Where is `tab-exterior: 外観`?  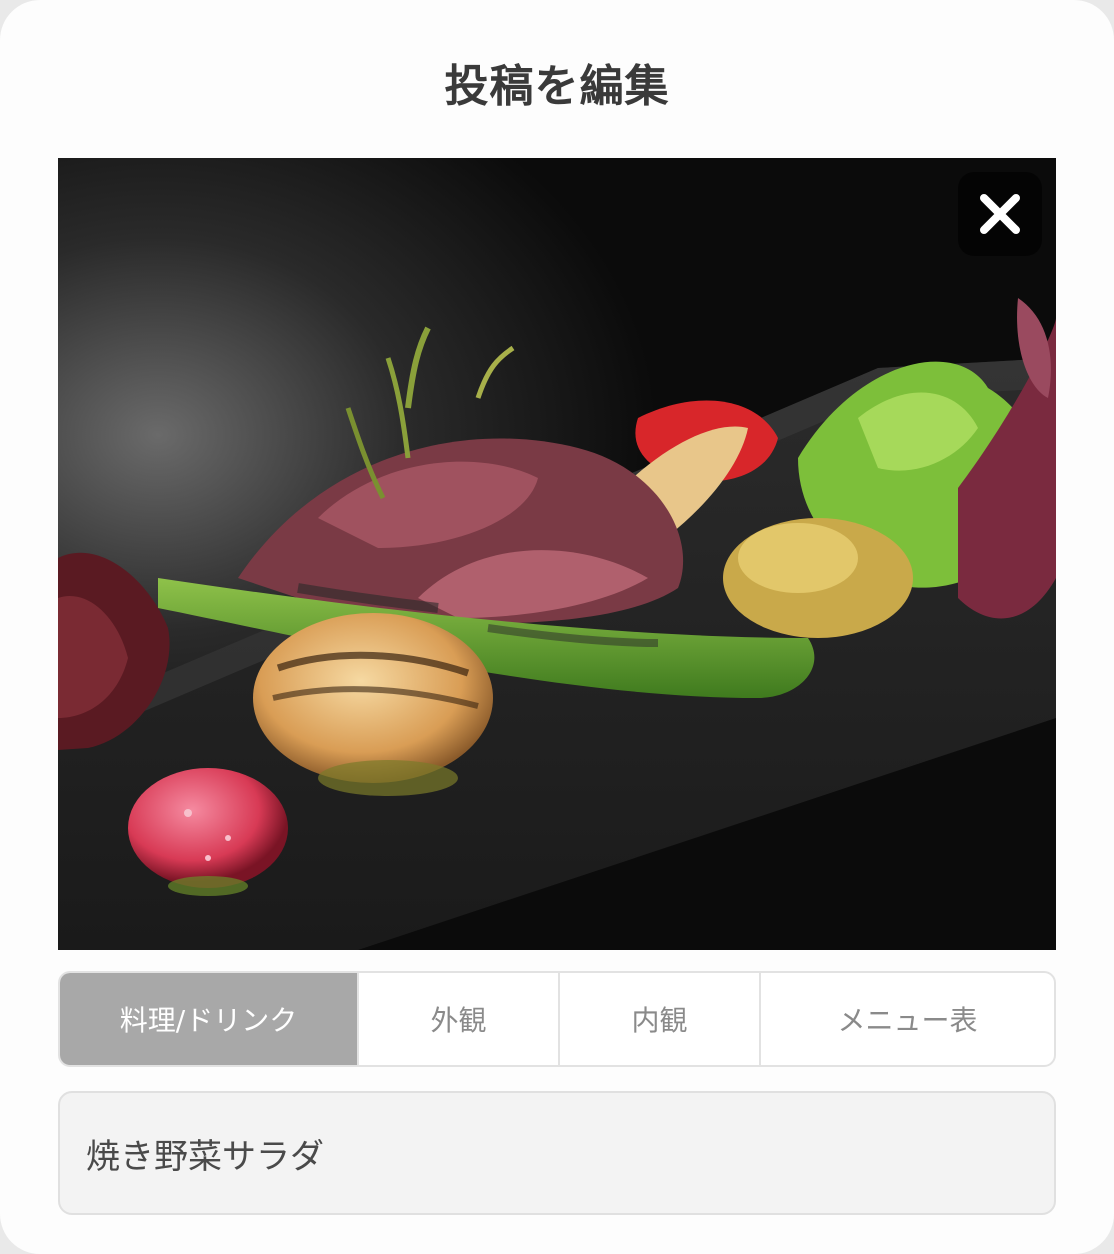 tab-exterior: 外観 is located at coordinates (459, 1019).